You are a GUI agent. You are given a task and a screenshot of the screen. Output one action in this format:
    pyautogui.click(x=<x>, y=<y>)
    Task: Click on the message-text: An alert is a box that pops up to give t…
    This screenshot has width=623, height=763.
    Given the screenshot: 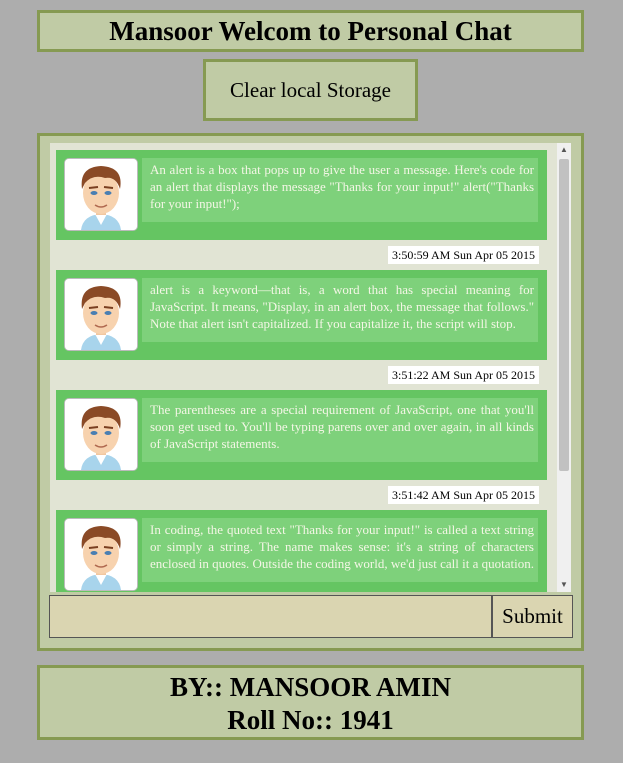 What is the action you would take?
    pyautogui.click(x=340, y=190)
    